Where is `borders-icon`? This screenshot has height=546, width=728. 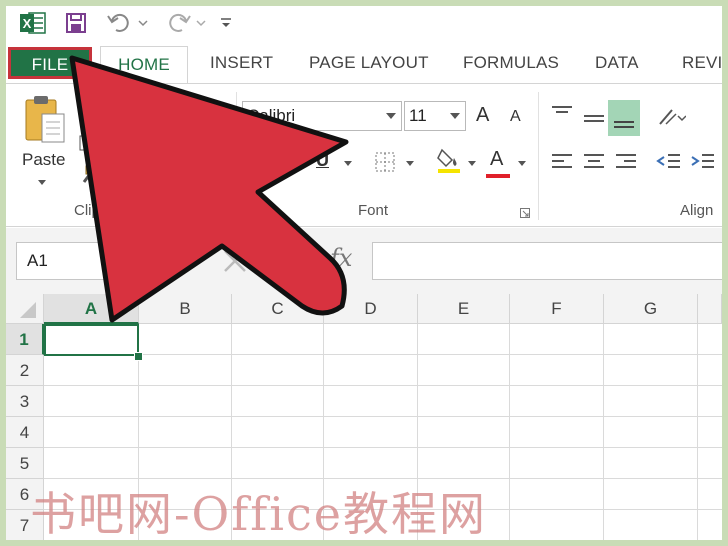
borders-icon is located at coordinates (385, 162).